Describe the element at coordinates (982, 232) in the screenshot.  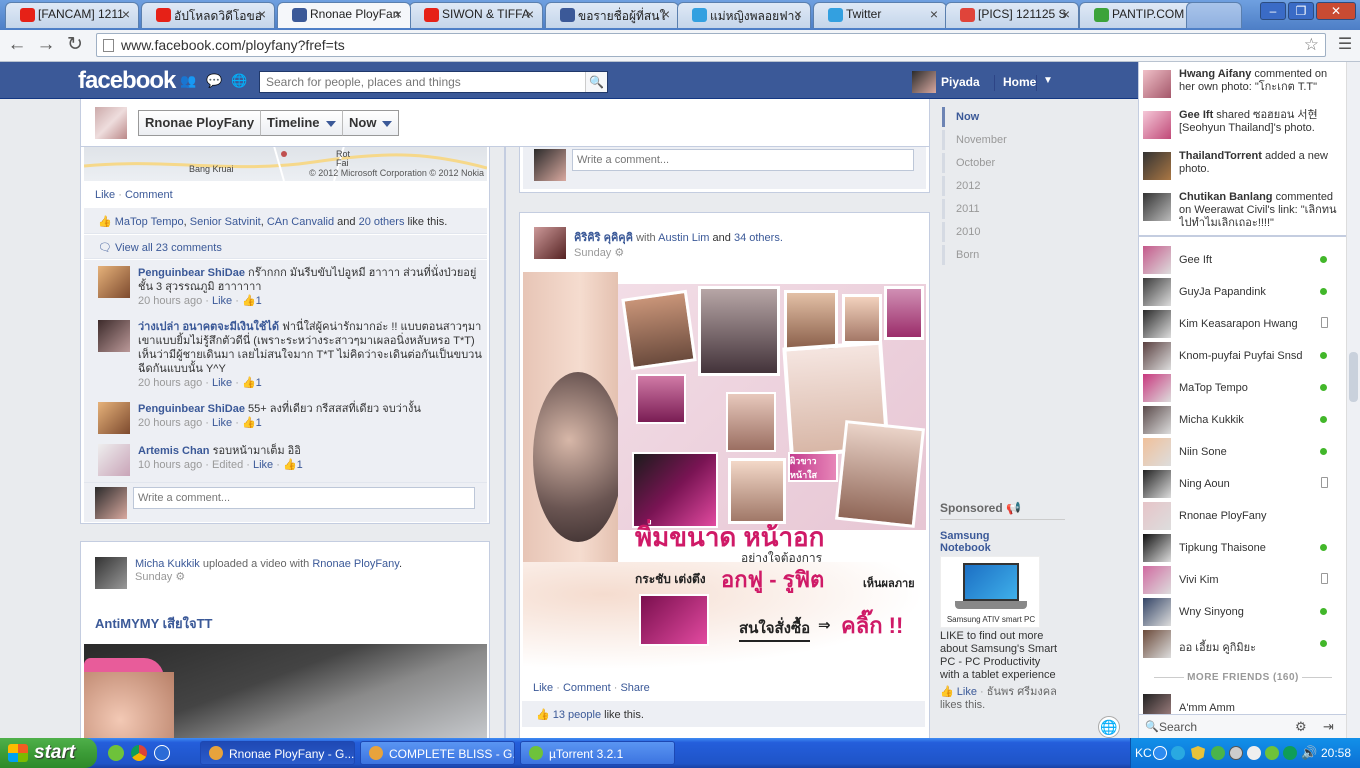
I see `timeline-nav-item: 2010` at that location.